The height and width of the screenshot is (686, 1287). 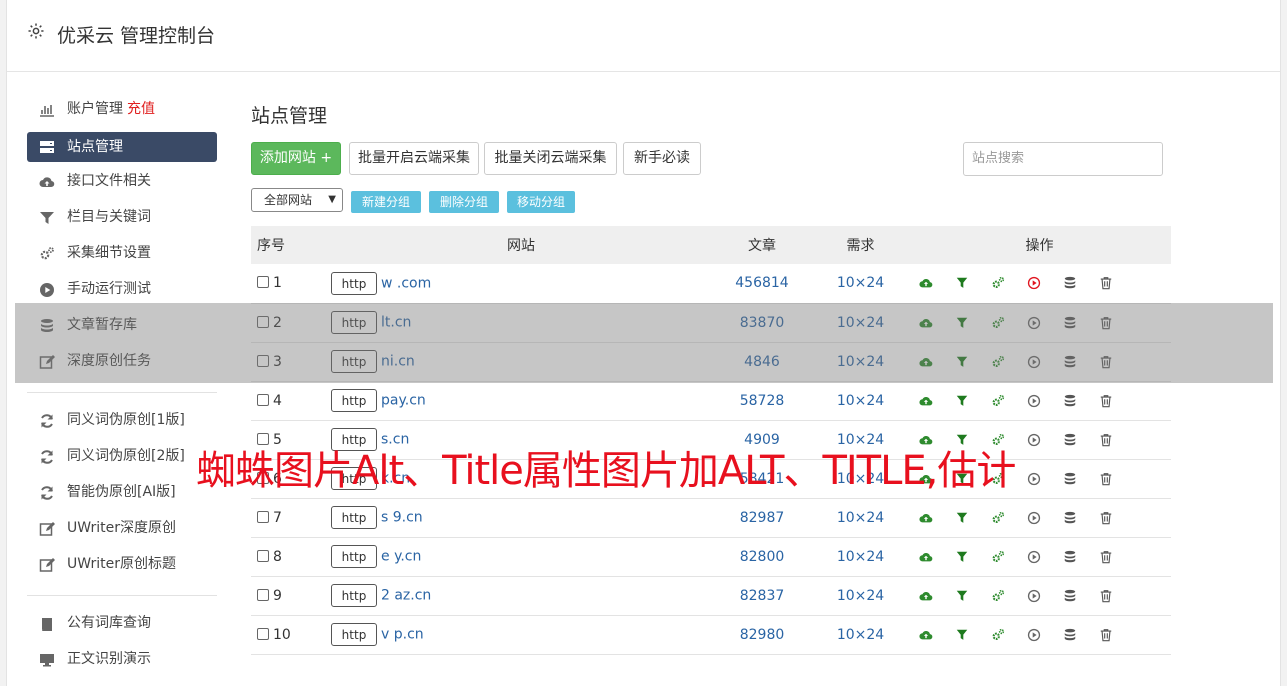 What do you see at coordinates (141, 109) in the screenshot?
I see `recharge-link: 充值` at bounding box center [141, 109].